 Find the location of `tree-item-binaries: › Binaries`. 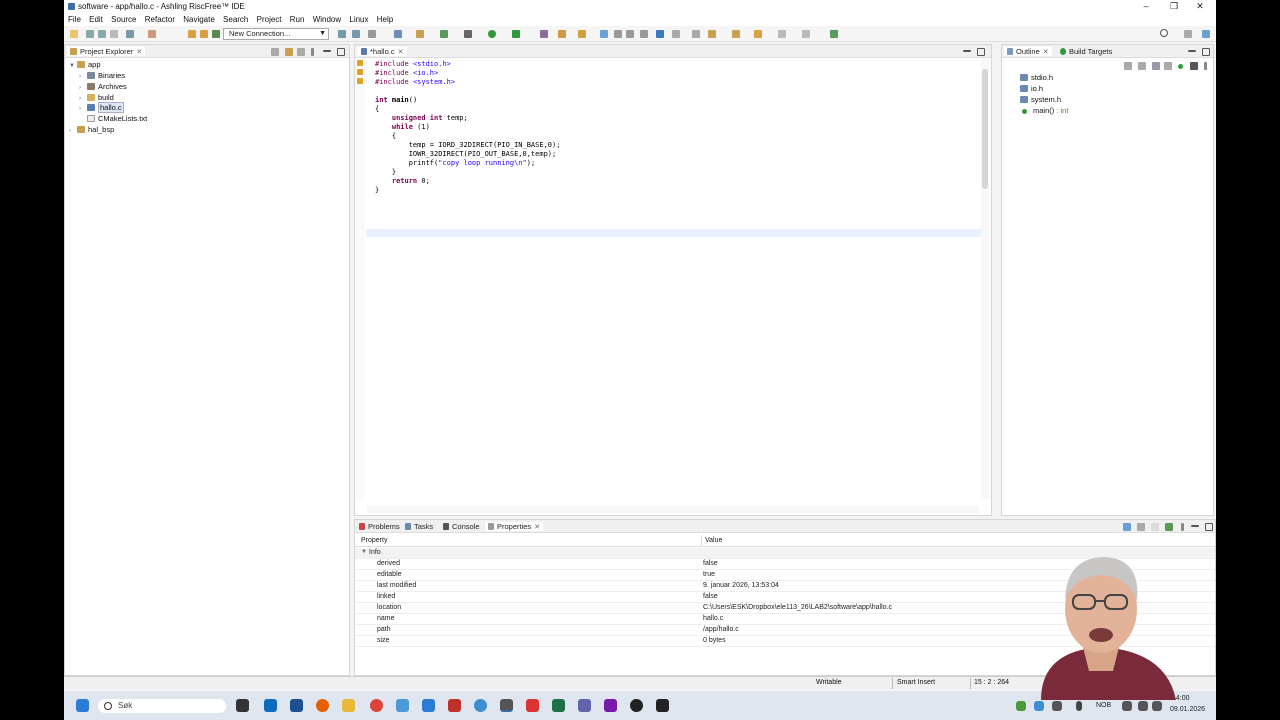

tree-item-binaries: › Binaries is located at coordinates (102, 75).